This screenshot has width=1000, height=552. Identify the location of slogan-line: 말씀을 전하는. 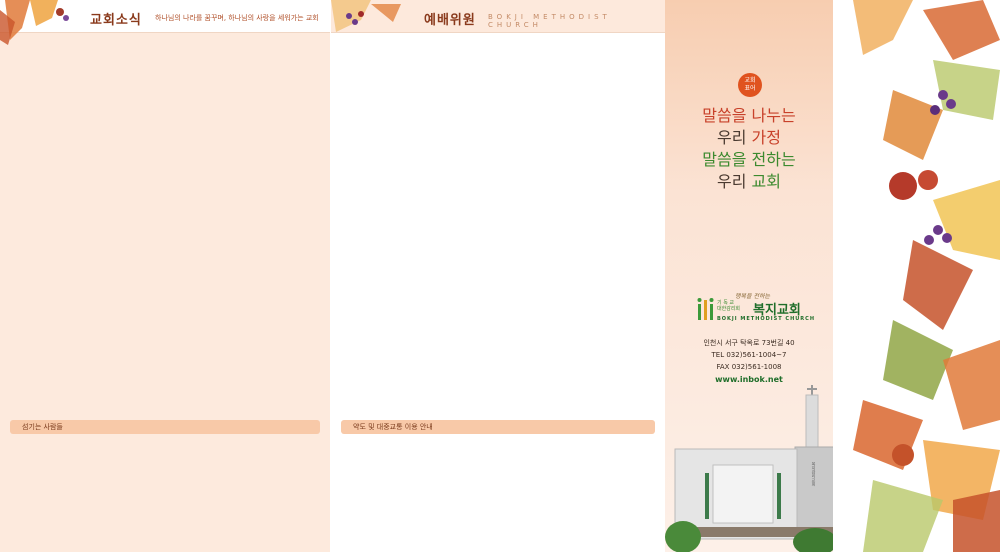
(749, 159).